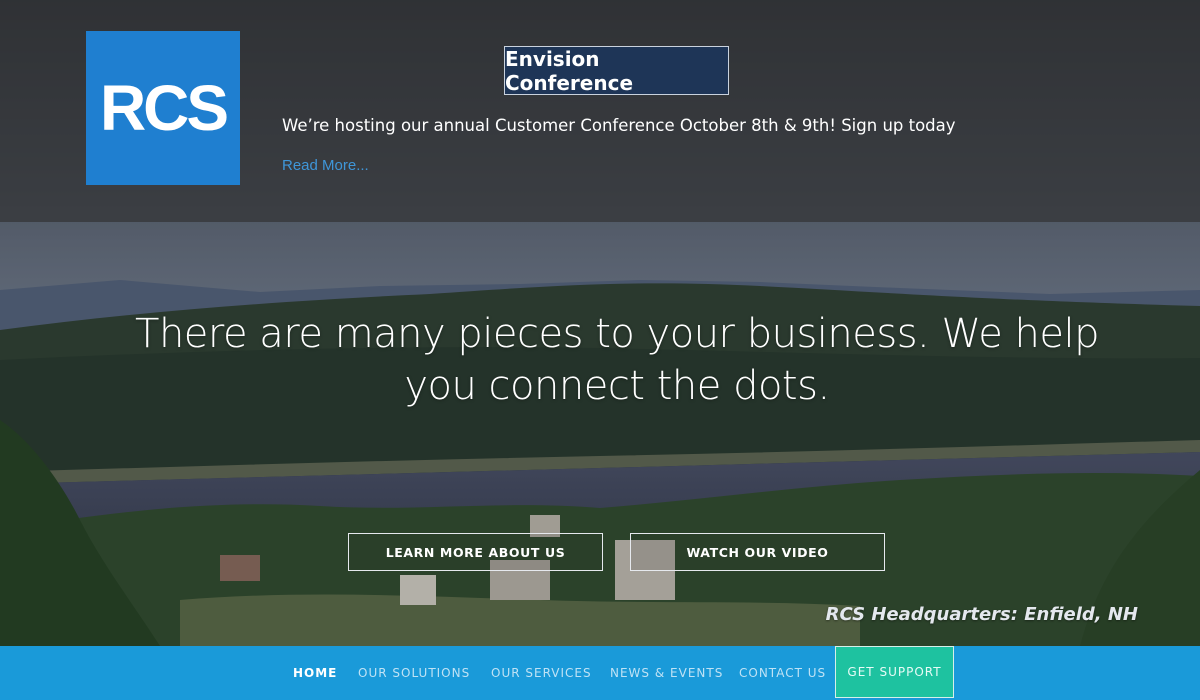 This screenshot has width=1200, height=700. Describe the element at coordinates (666, 673) in the screenshot. I see `nav-item-news-events: NEWS & EVENTS` at that location.